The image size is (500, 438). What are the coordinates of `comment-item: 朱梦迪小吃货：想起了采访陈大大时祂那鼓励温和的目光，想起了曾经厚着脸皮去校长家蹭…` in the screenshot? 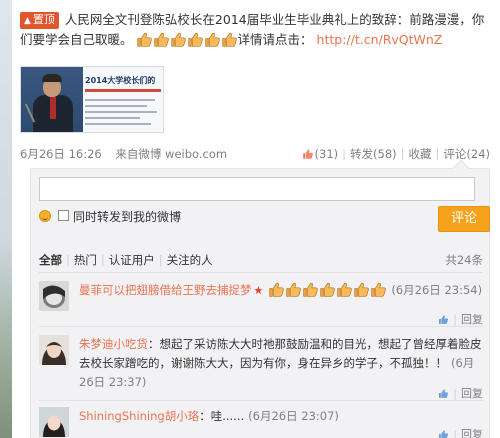 It's located at (261, 366).